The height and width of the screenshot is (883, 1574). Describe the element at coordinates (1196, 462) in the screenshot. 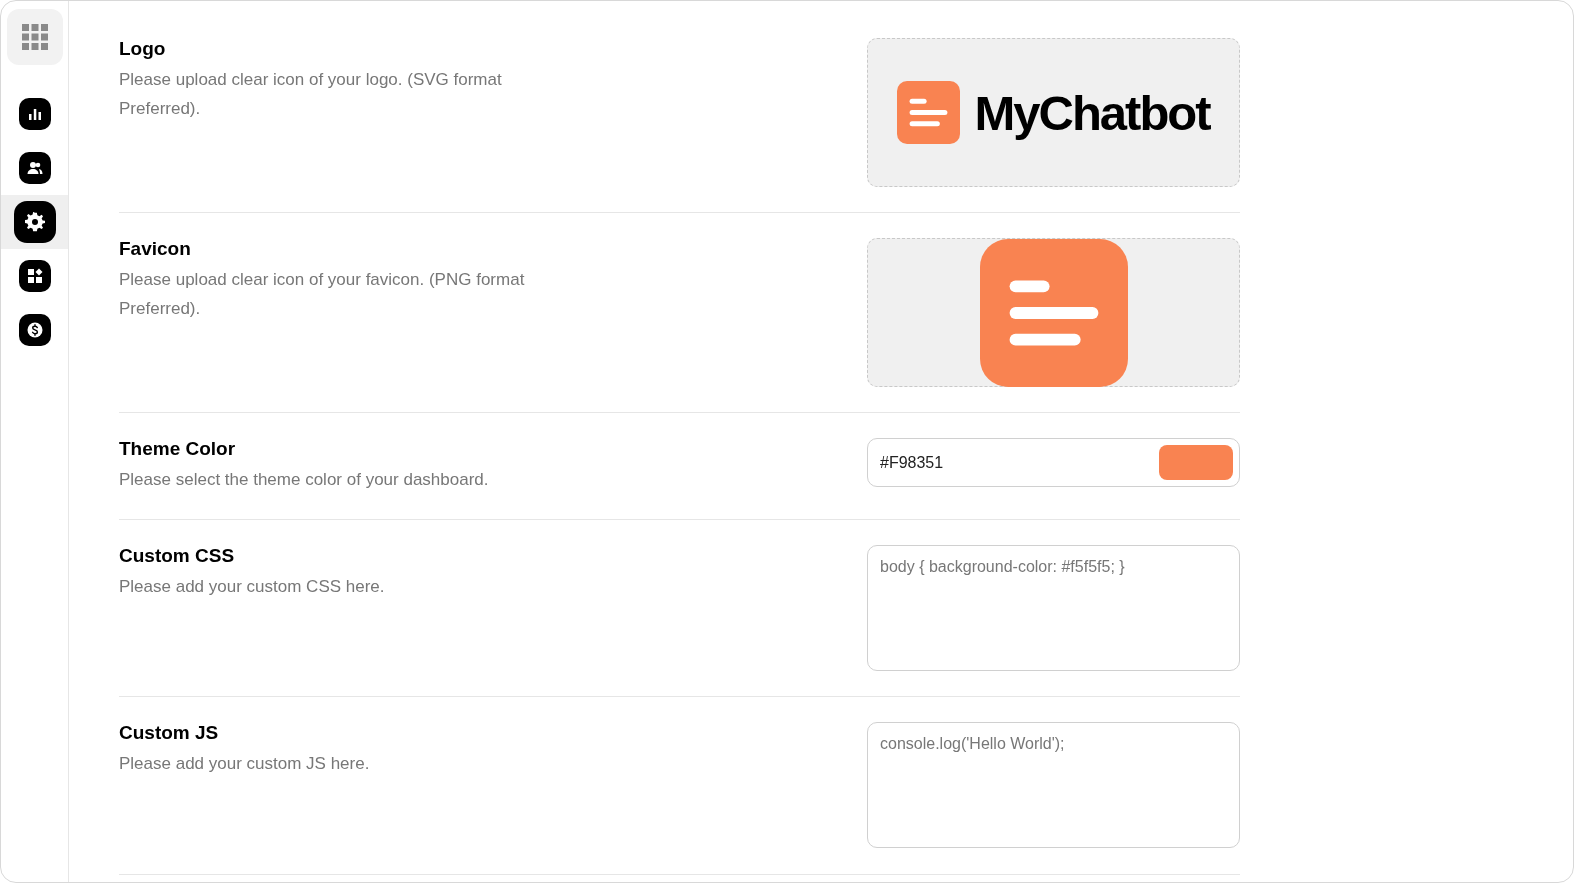

I see `color-swatch` at that location.